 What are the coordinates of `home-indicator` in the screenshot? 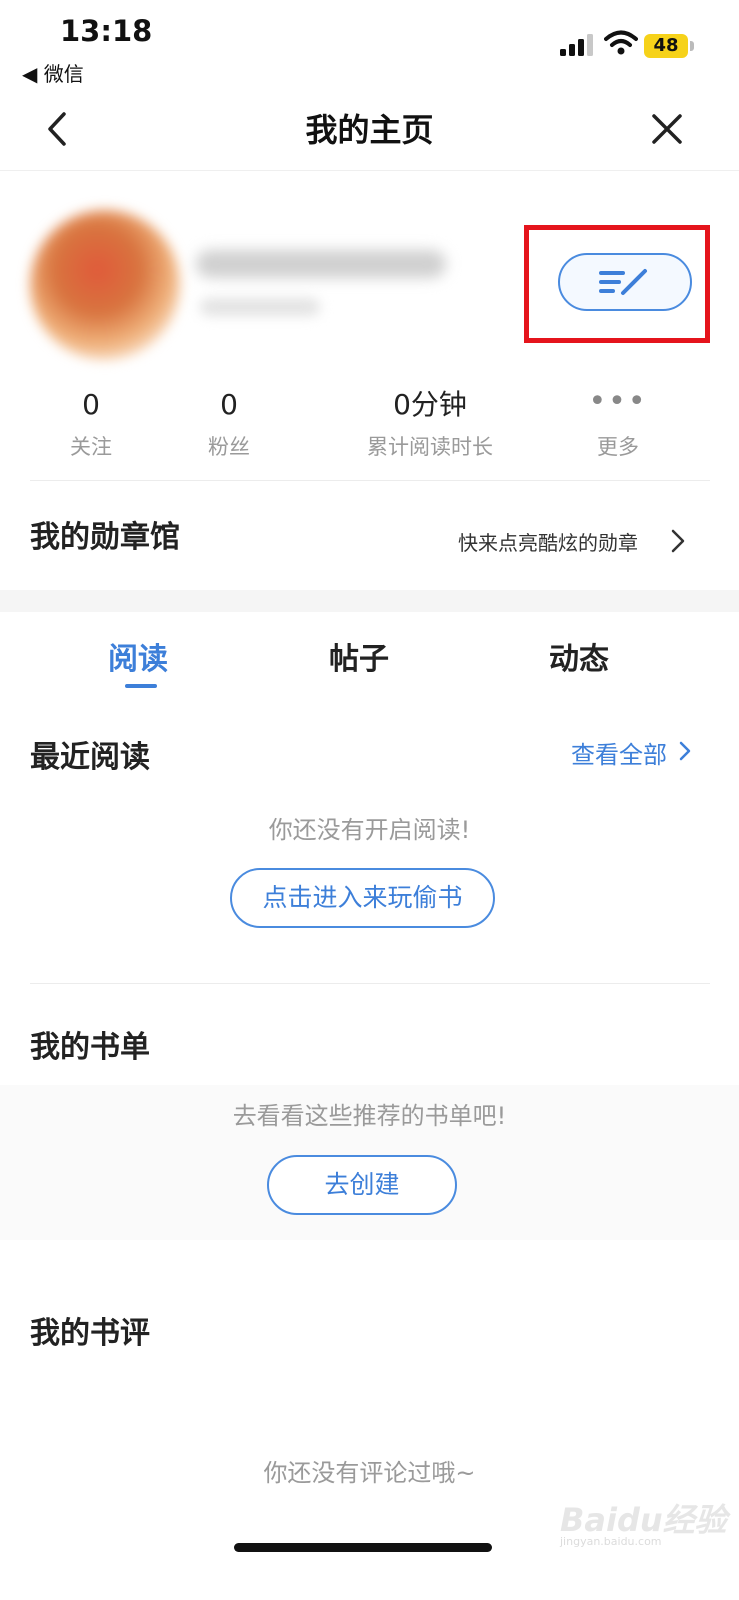 It's located at (363, 1547).